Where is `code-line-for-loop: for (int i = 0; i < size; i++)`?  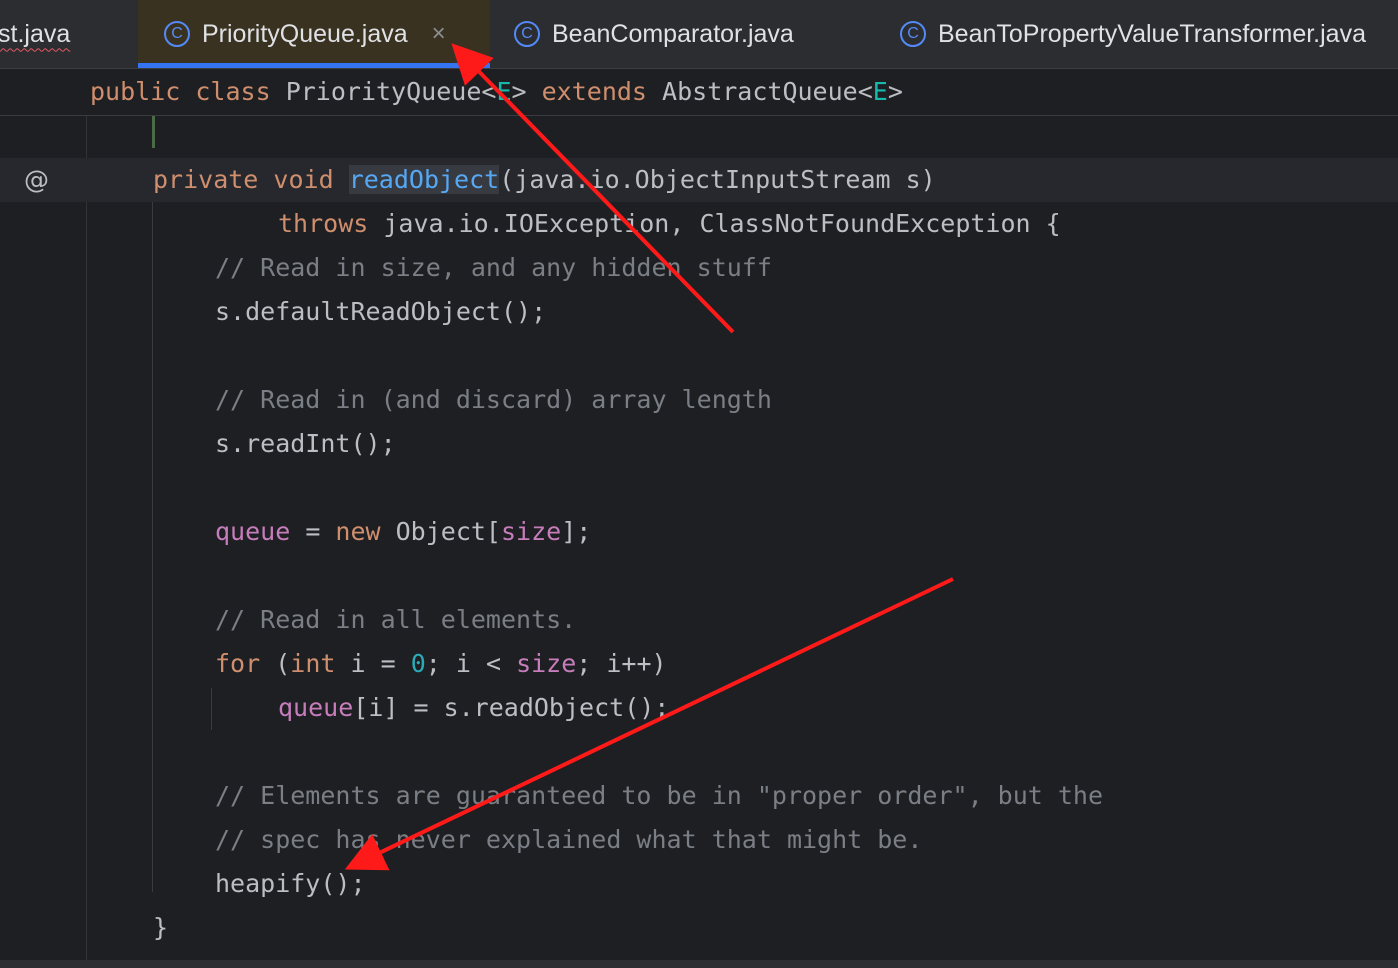
code-line-for-loop: for (int i = 0; i < size; i++) is located at coordinates (441, 663).